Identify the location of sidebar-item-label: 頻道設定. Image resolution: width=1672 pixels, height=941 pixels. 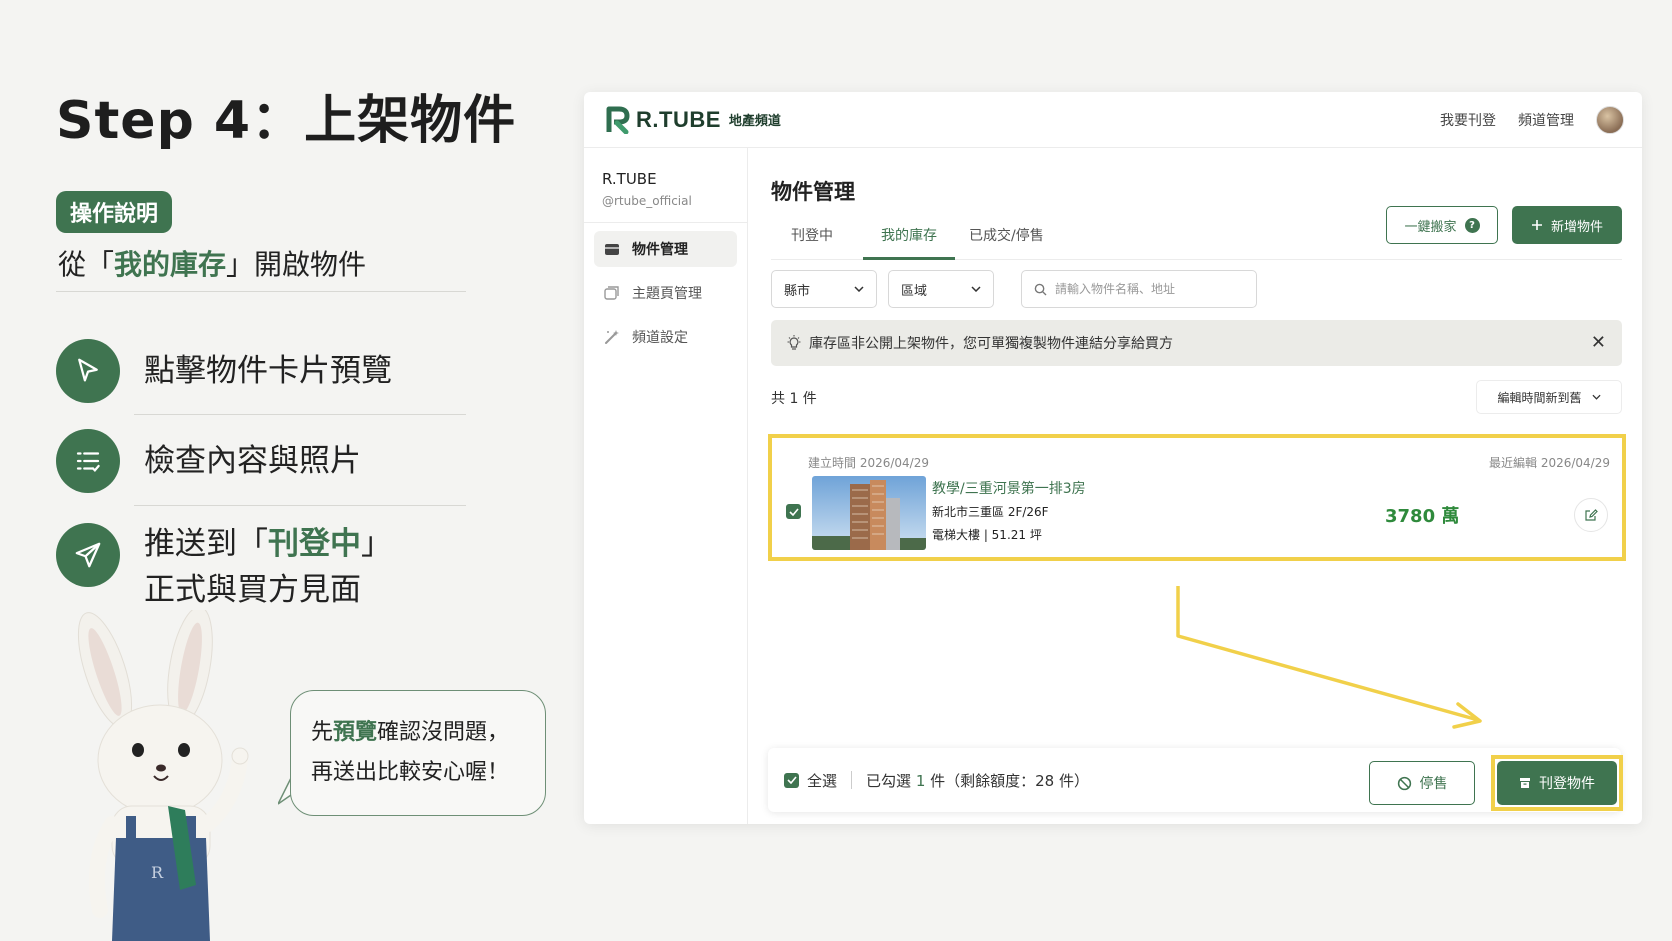
(660, 338).